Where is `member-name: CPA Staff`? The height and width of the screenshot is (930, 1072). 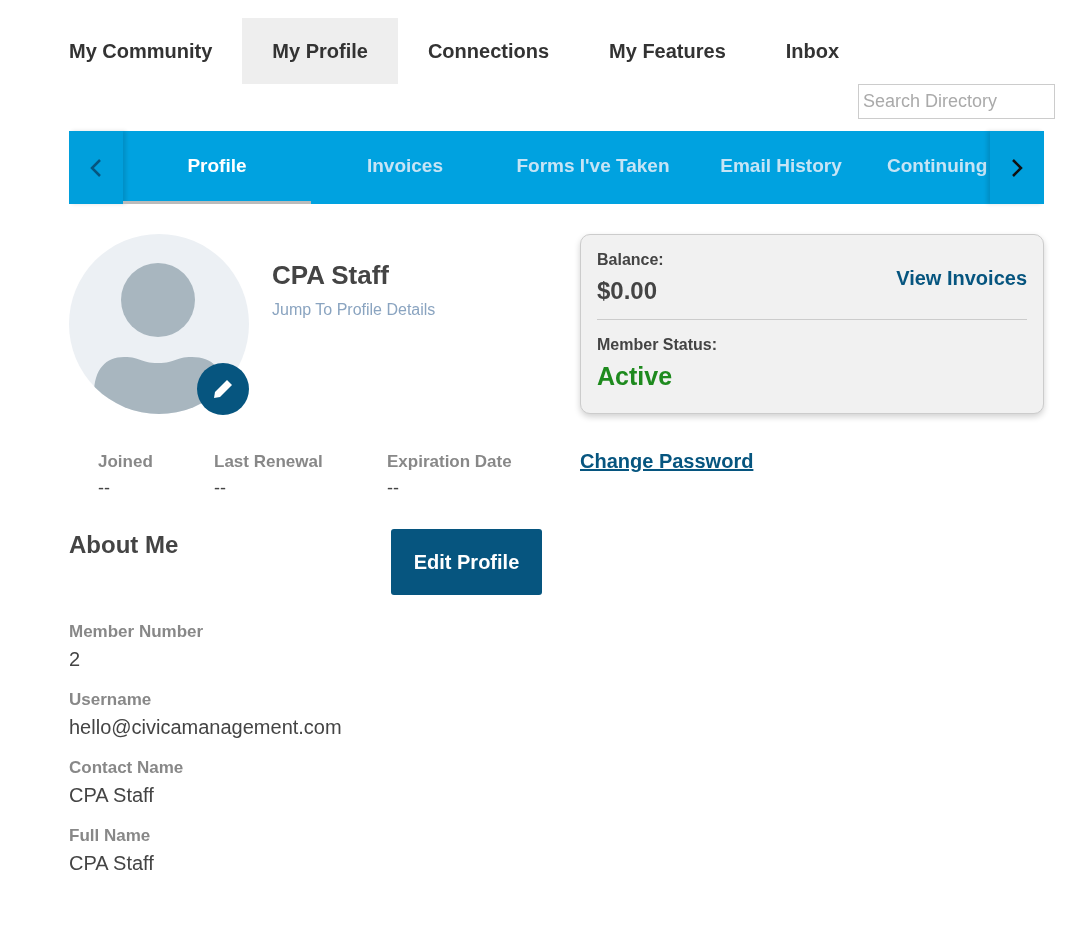
member-name: CPA Staff is located at coordinates (331, 275).